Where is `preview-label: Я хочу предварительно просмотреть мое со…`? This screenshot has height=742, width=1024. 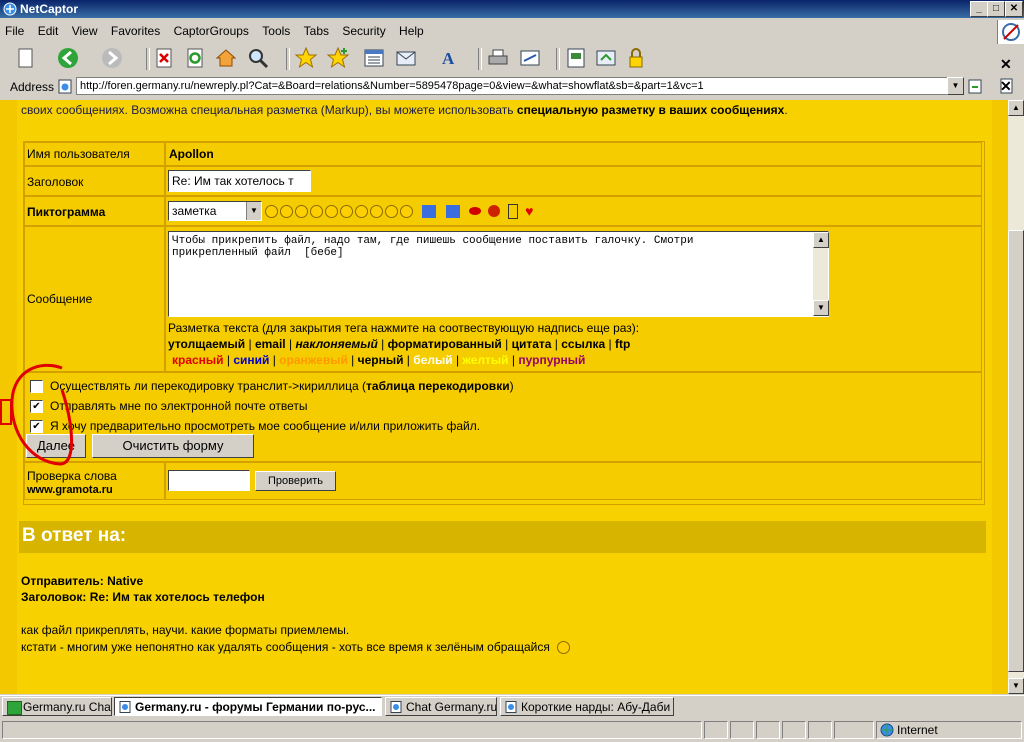 preview-label: Я хочу предварительно просмотреть мое со… is located at coordinates (265, 426).